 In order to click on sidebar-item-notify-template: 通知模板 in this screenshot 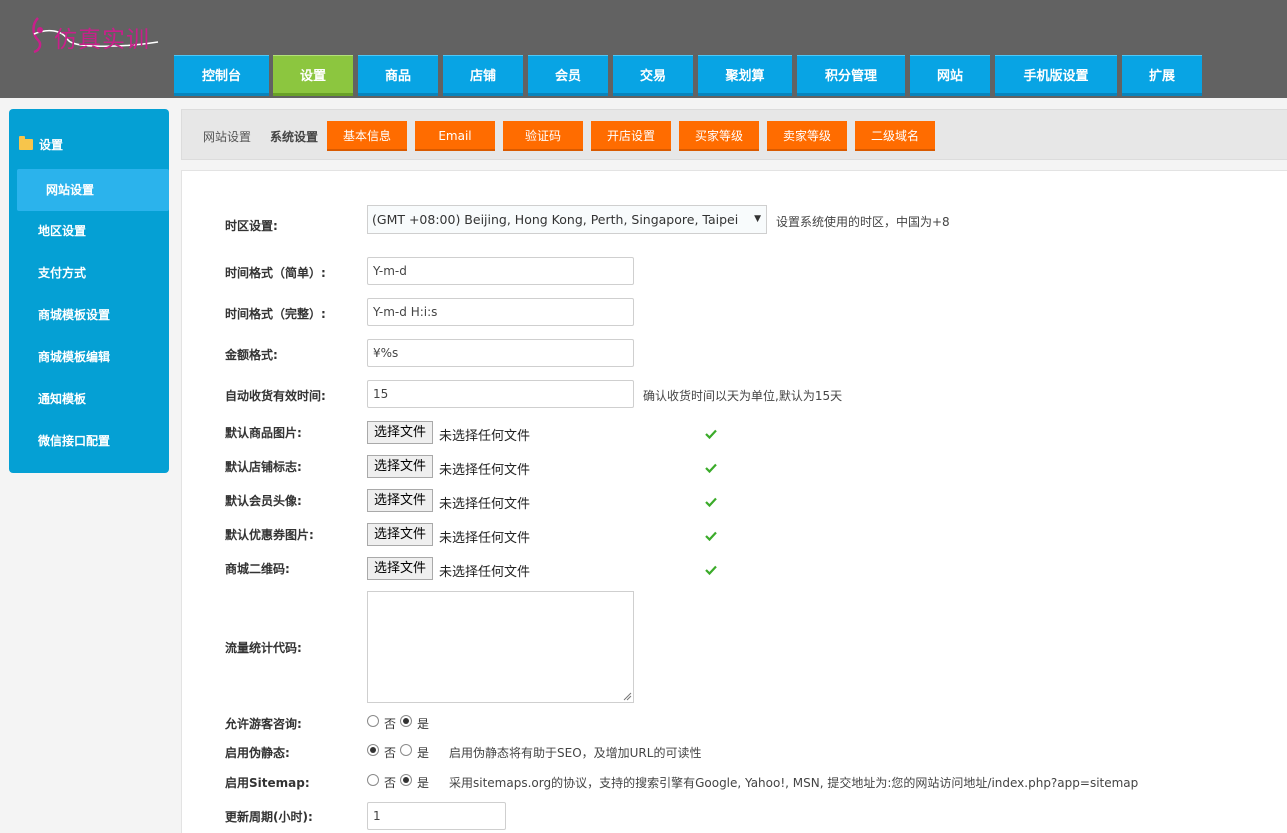, I will do `click(93, 399)`.